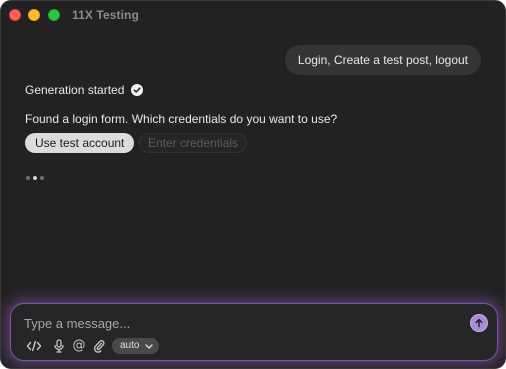  I want to click on attach-button, so click(99, 346).